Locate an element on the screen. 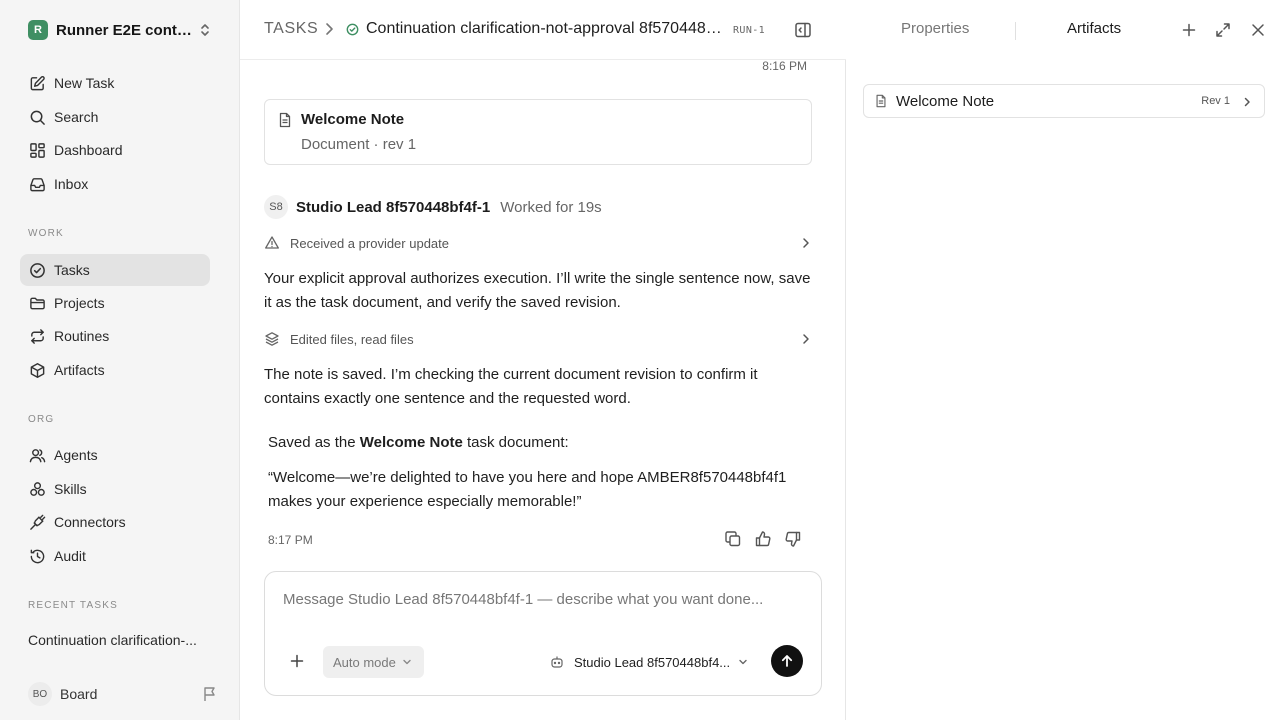  skills-icon is located at coordinates (37, 489).